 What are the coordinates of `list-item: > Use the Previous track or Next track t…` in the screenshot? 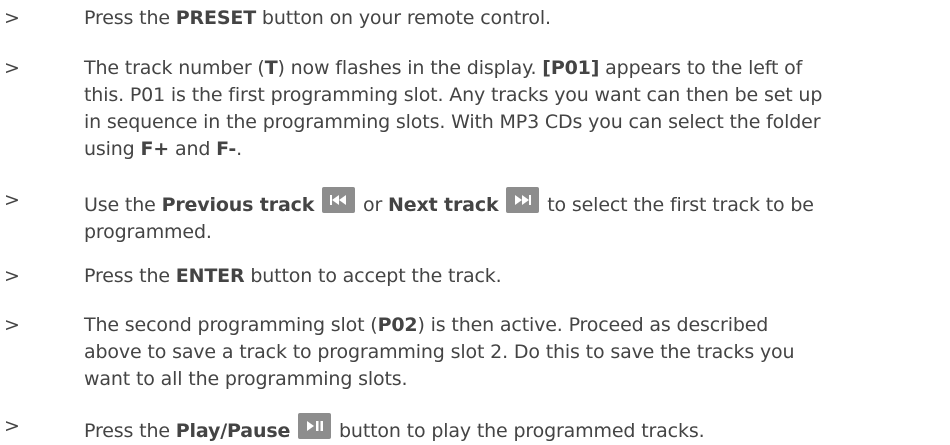 It's located at (475, 215).